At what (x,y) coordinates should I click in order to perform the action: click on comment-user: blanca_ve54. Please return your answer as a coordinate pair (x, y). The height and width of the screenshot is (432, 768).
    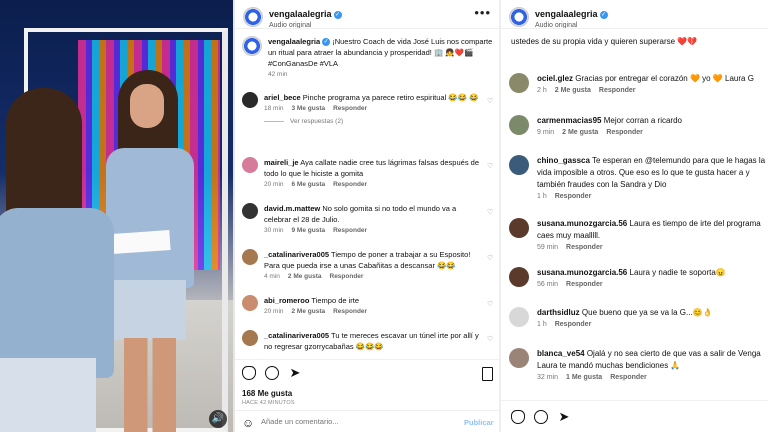
    Looking at the image, I should click on (561, 353).